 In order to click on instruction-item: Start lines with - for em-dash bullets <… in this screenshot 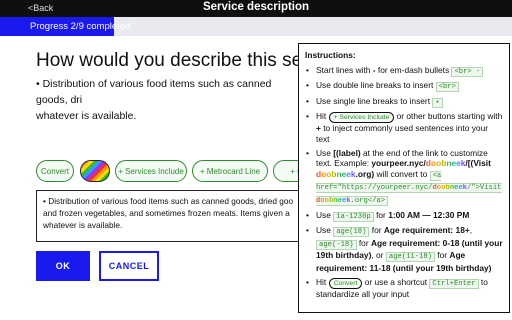, I will do `click(404, 71)`.